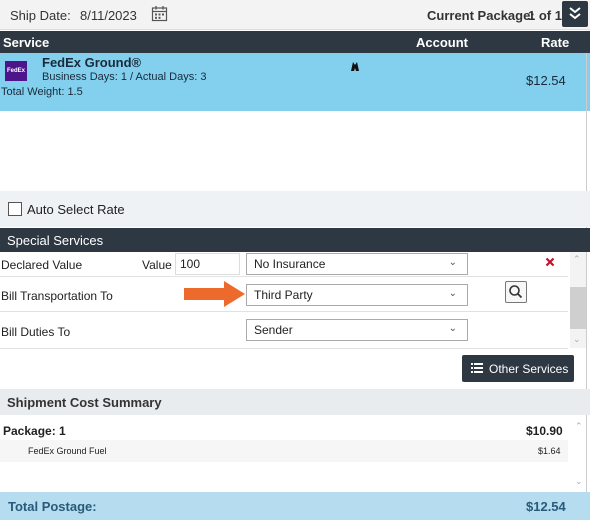 Image resolution: width=590 pixels, height=520 pixels. I want to click on special-services-title: Special Services, so click(55, 240).